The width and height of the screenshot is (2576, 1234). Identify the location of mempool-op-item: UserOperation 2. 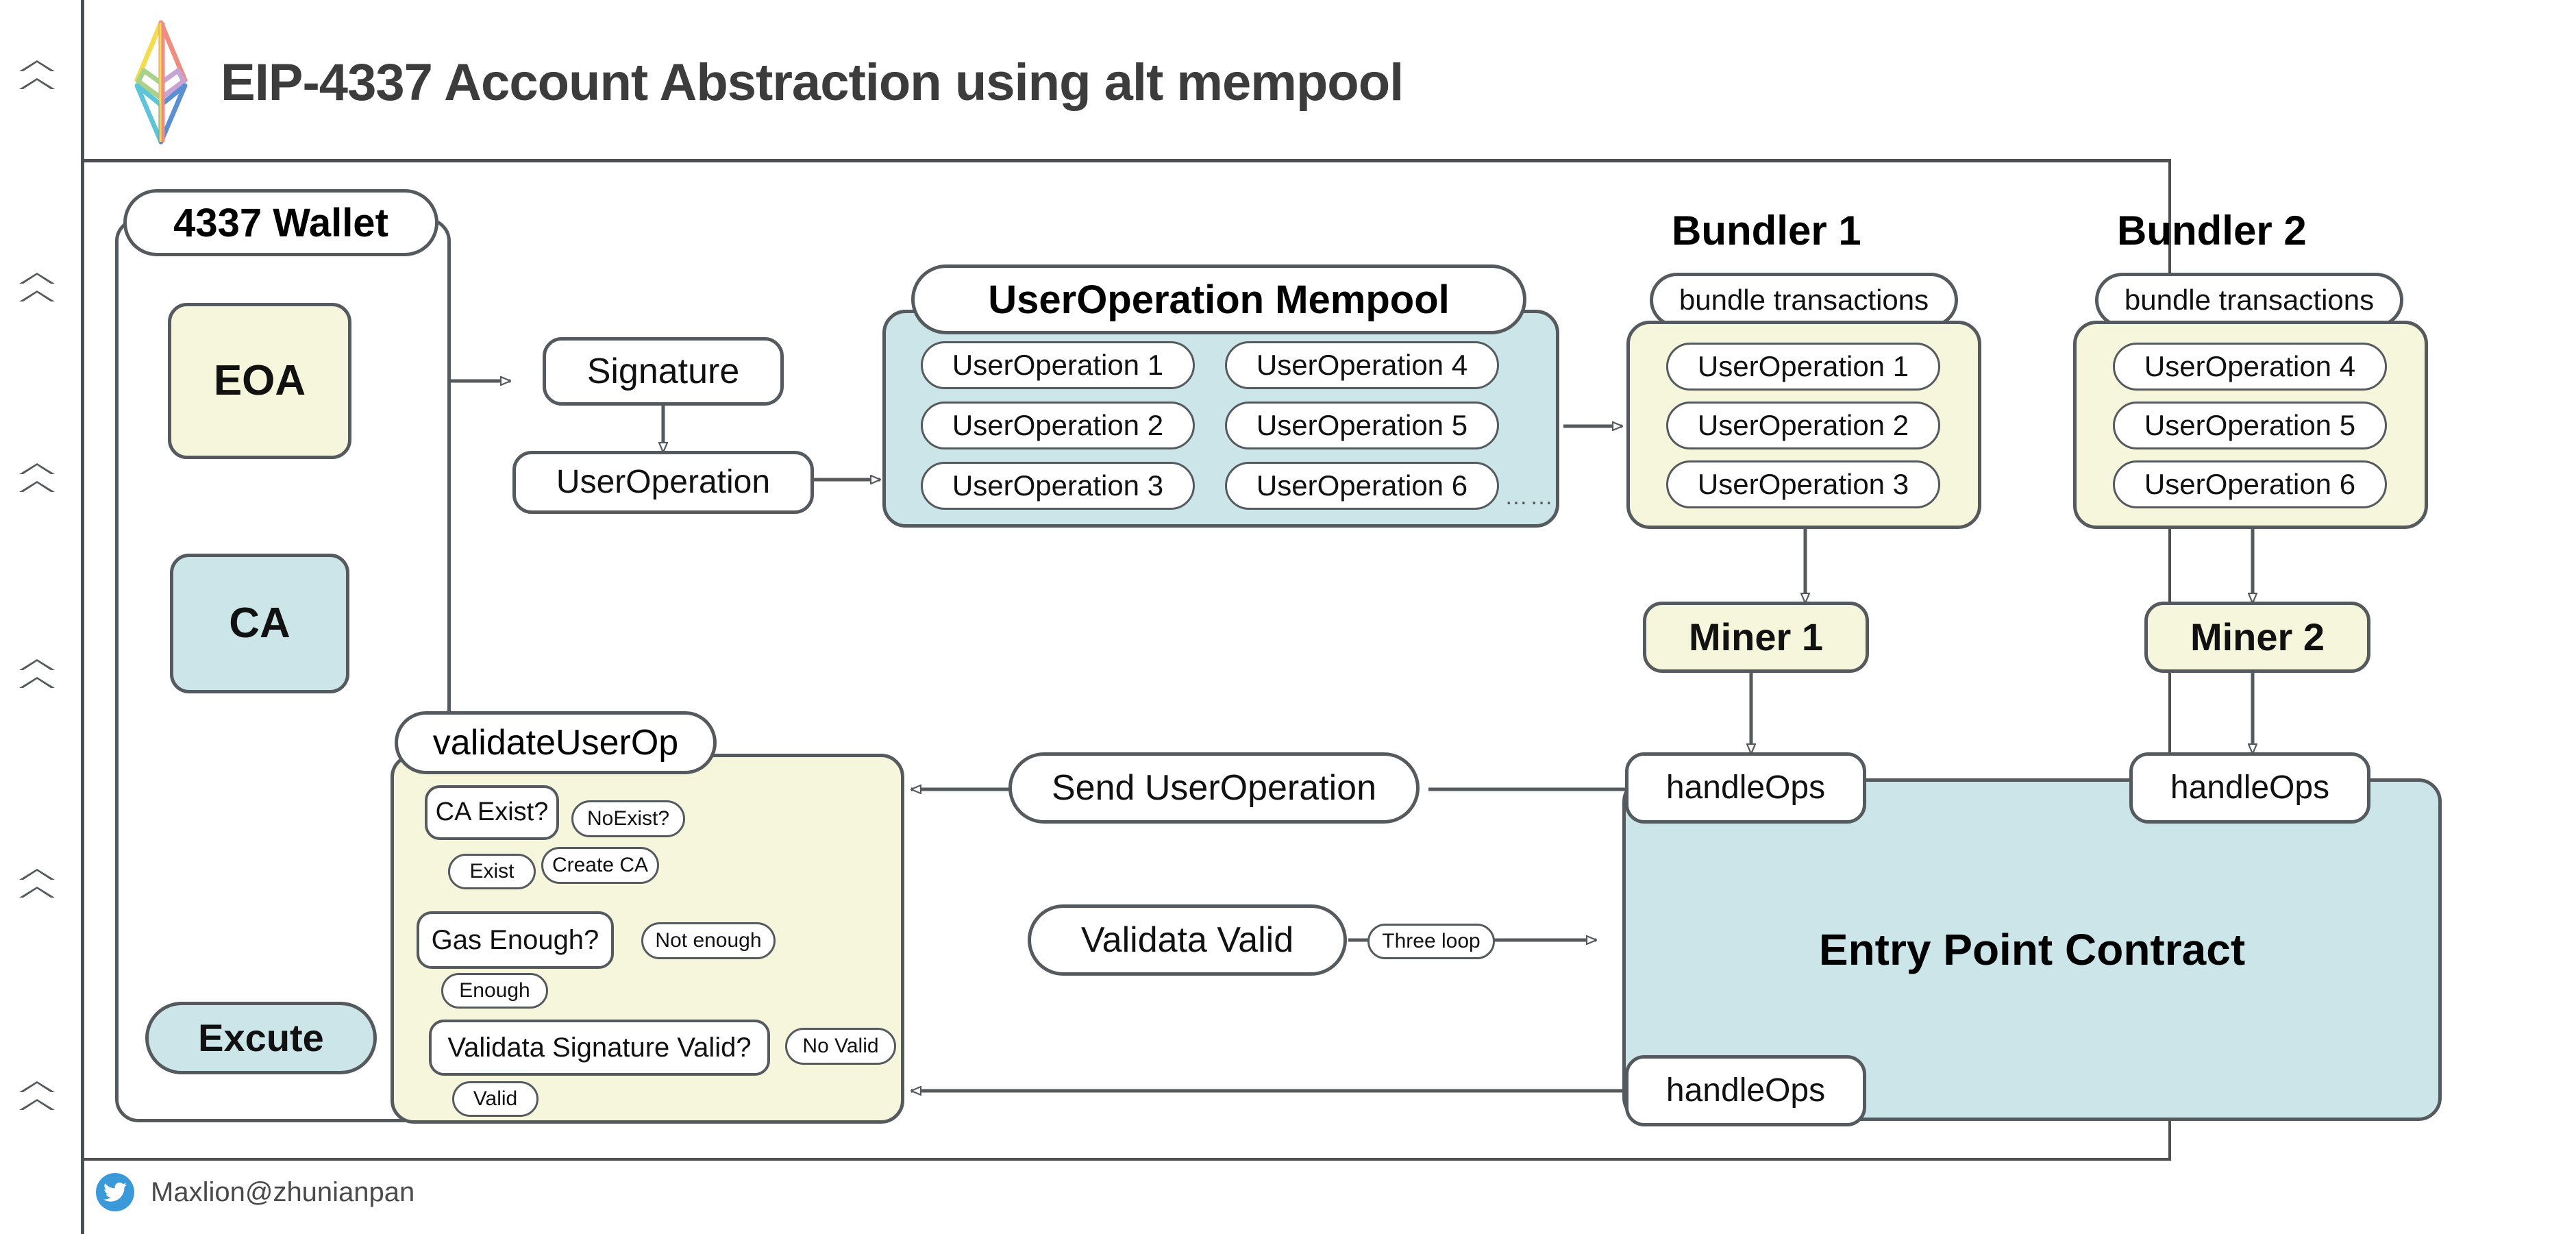
(1058, 425).